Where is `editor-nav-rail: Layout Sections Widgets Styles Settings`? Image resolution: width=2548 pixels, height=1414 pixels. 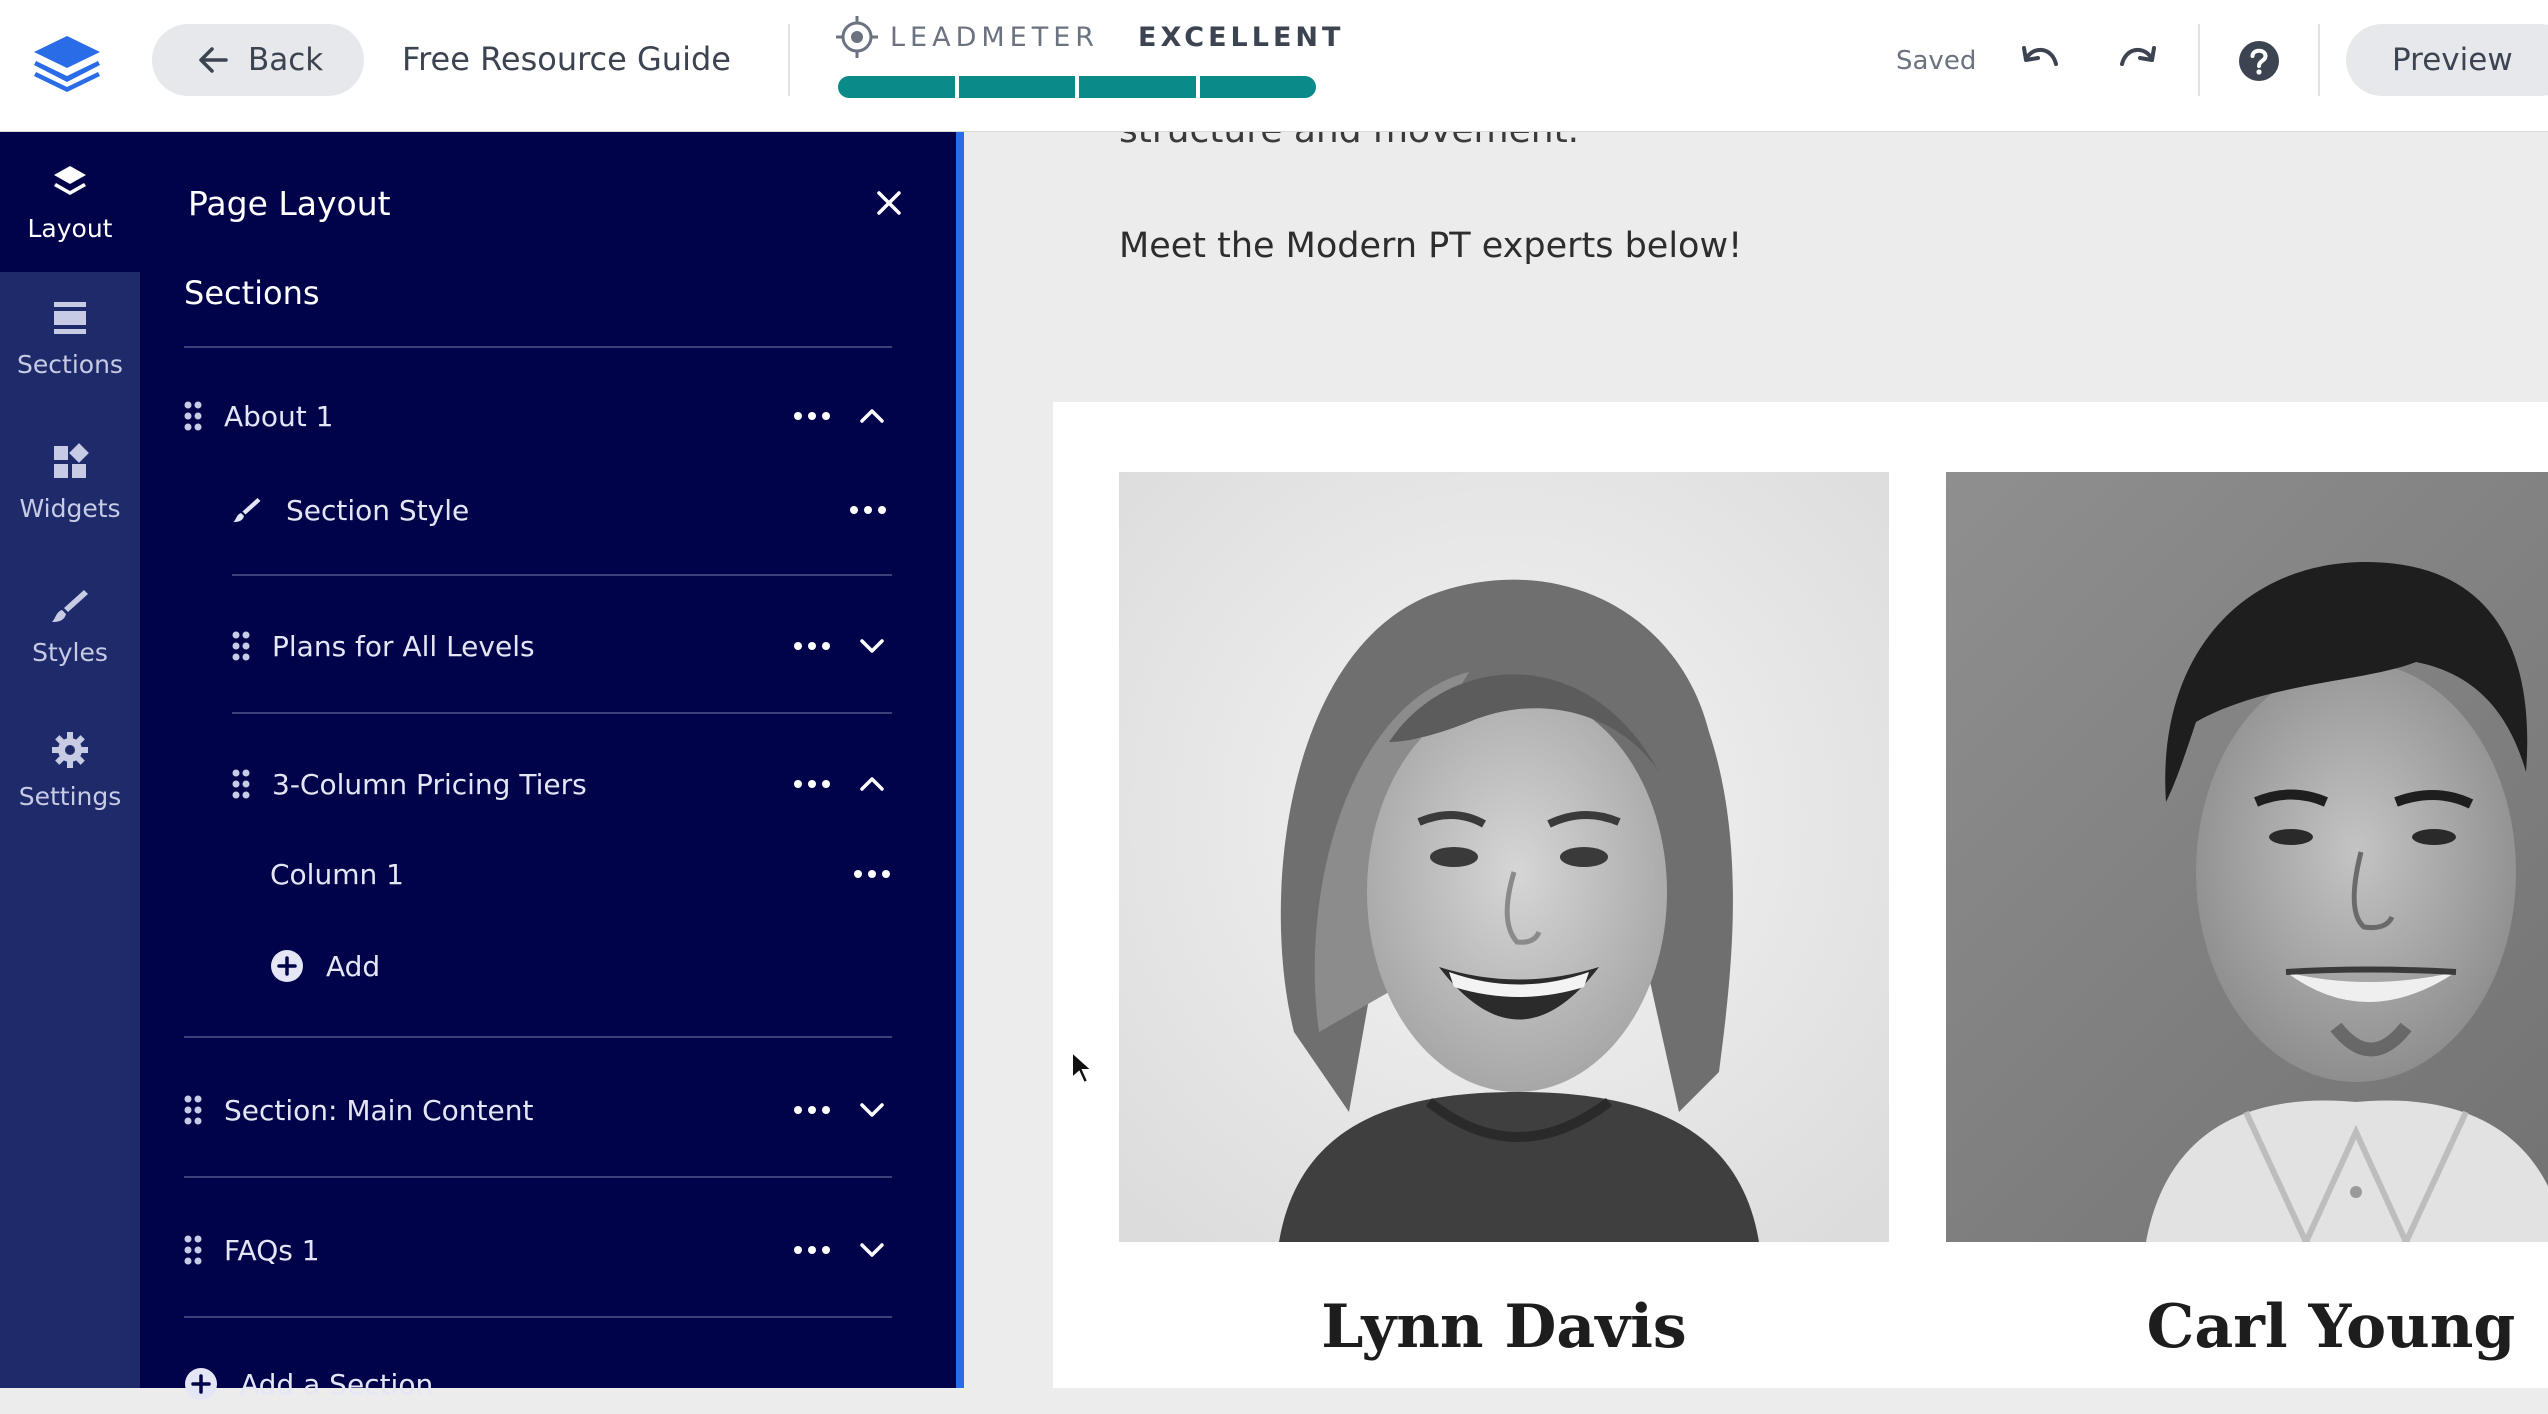 editor-nav-rail: Layout Sections Widgets Styles Settings is located at coordinates (70, 760).